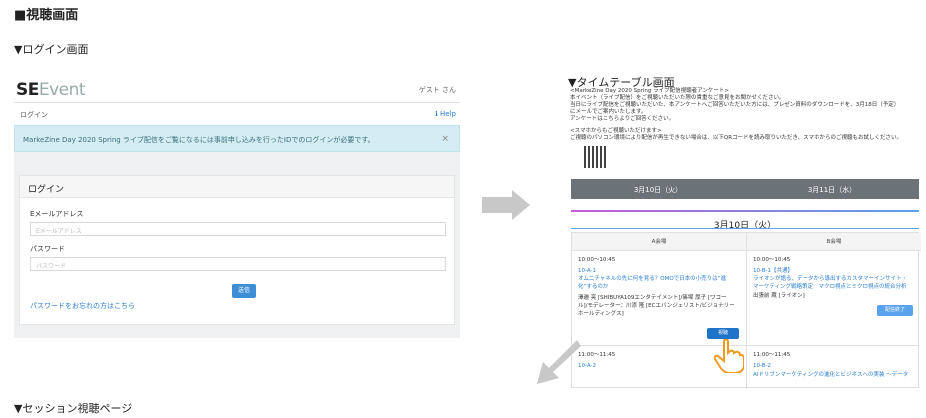 Image resolution: width=926 pixels, height=418 pixels. I want to click on session-title: マーケティング戦略策定 マクロ視点とミクロ視点の統合分析, so click(830, 288).